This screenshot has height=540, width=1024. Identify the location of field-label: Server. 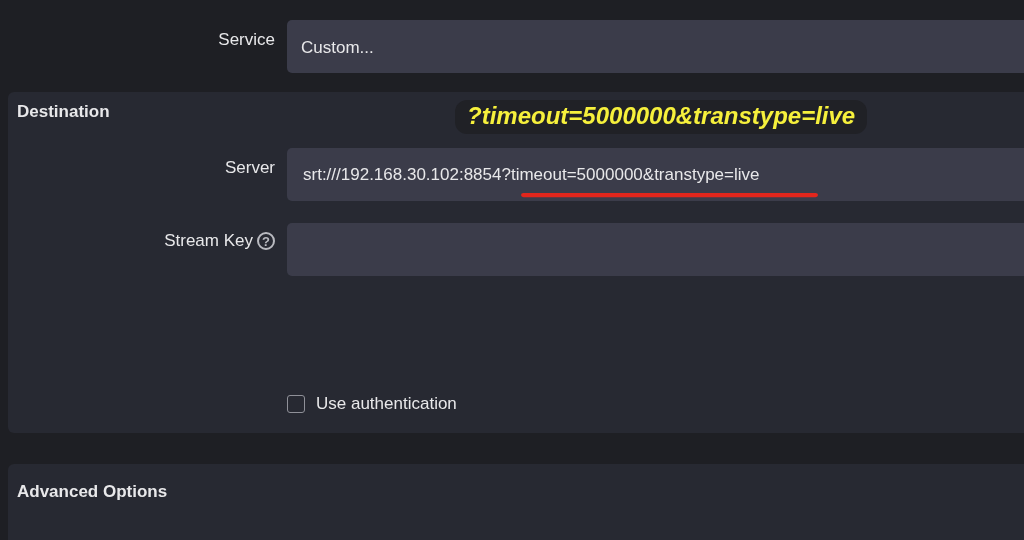
(249, 167).